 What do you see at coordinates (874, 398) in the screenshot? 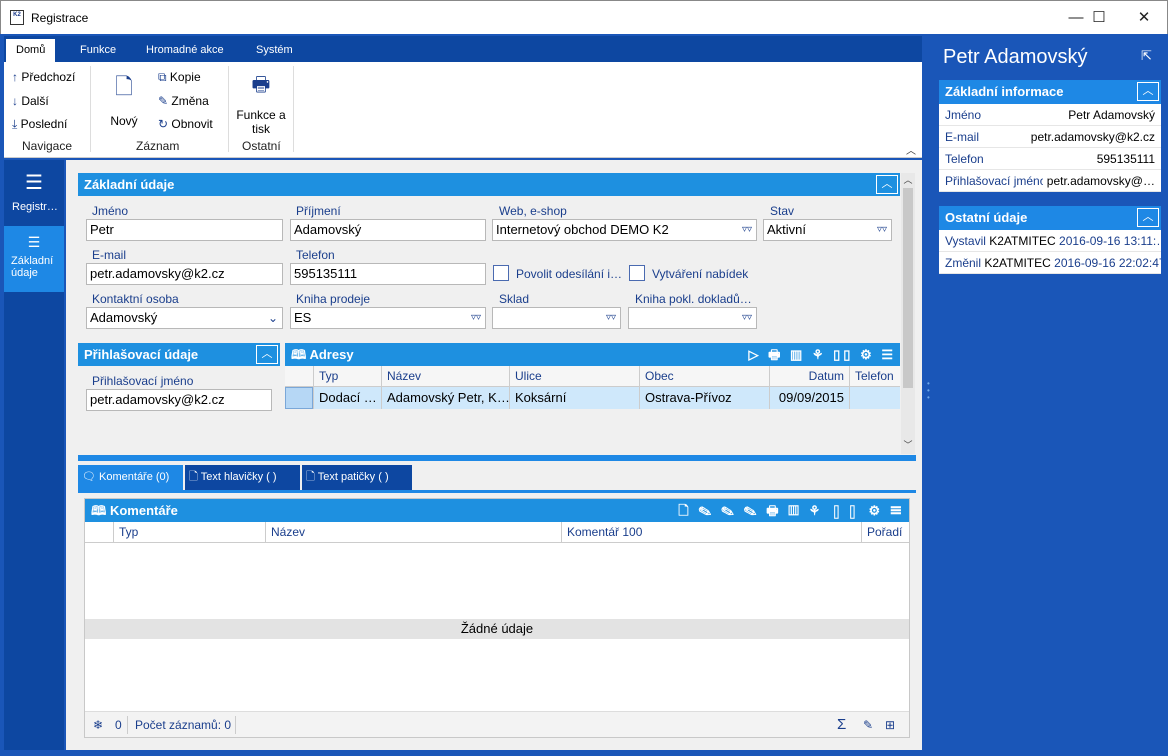
I see `cell-phone` at bounding box center [874, 398].